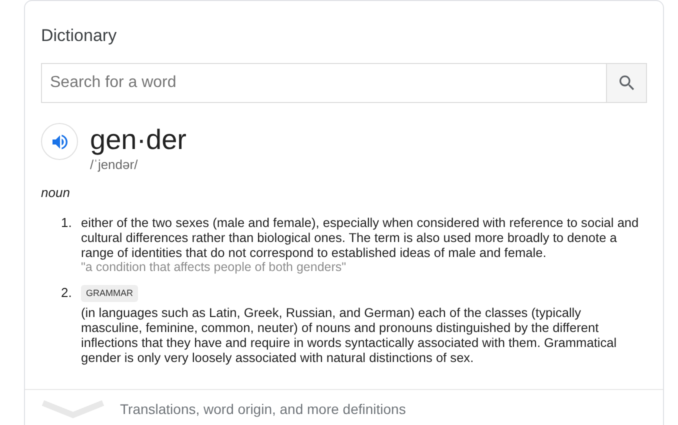 Image resolution: width=678 pixels, height=425 pixels. I want to click on search-button, so click(627, 83).